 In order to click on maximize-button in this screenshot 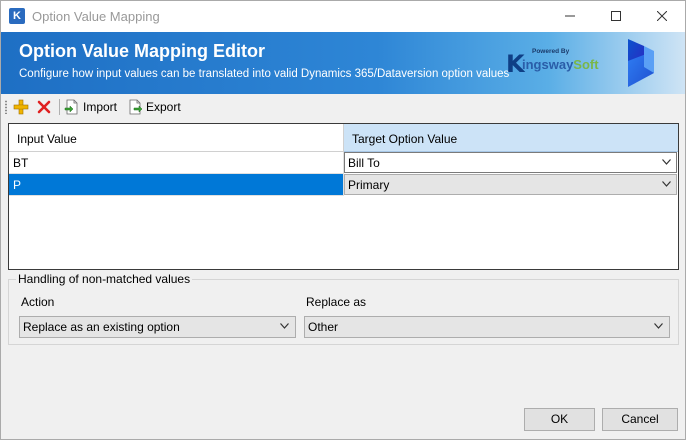, I will do `click(616, 16)`.